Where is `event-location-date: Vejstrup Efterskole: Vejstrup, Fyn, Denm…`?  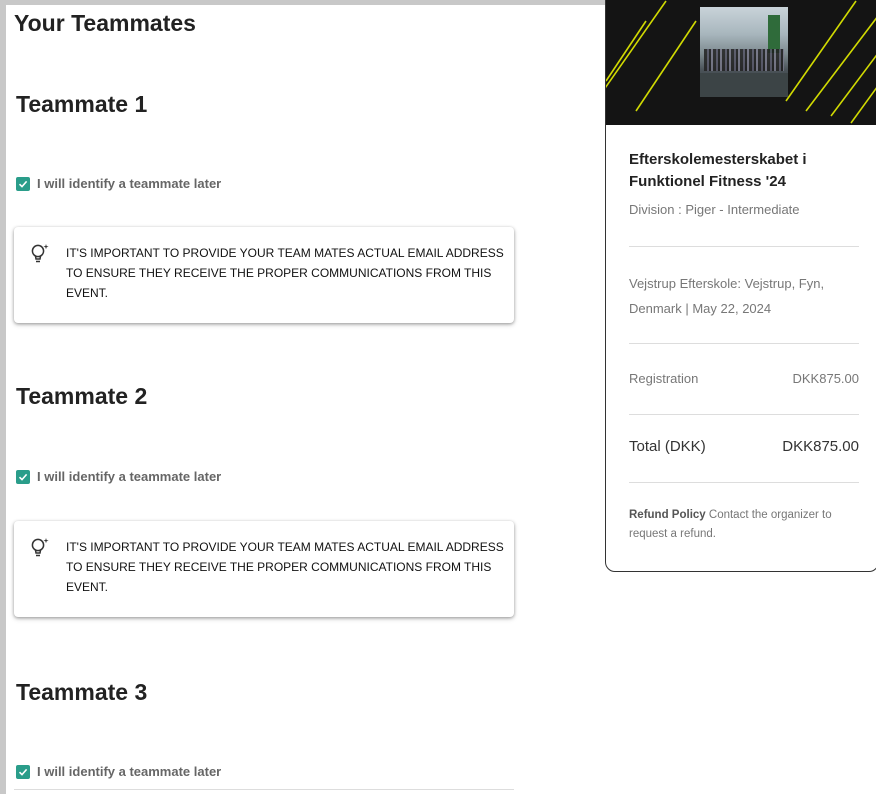 event-location-date: Vejstrup Efterskole: Vejstrup, Fyn, Denm… is located at coordinates (727, 296).